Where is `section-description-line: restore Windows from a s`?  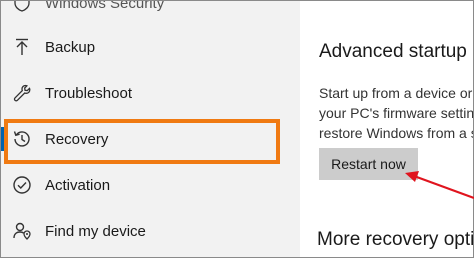
section-description-line: restore Windows from a s is located at coordinates (396, 133).